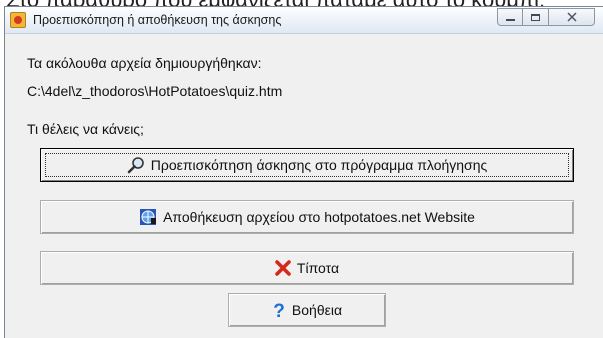 The height and width of the screenshot is (338, 603). Describe the element at coordinates (510, 20) in the screenshot. I see `minimize-icon` at that location.